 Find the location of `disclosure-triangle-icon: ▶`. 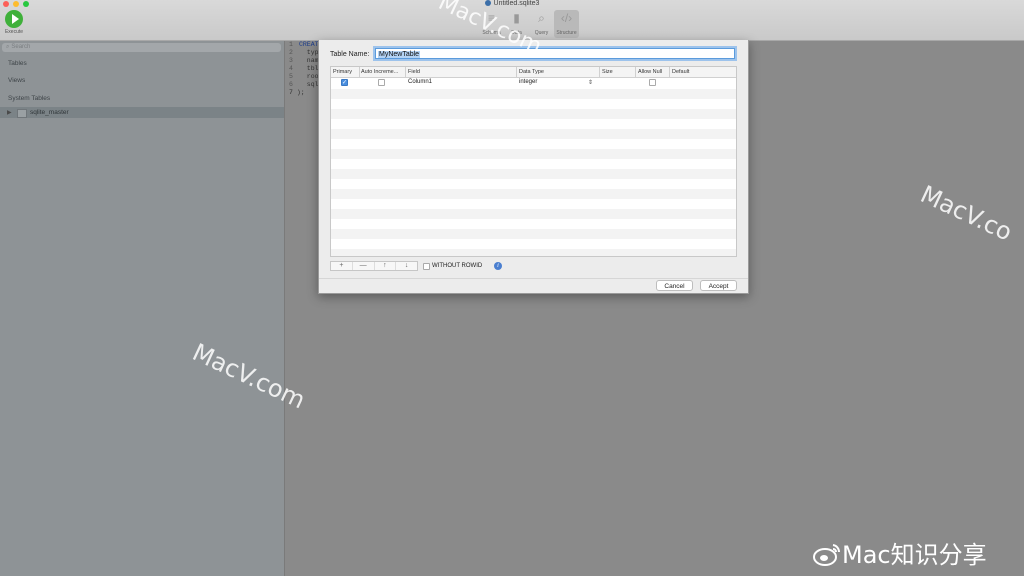

disclosure-triangle-icon: ▶ is located at coordinates (9, 112).